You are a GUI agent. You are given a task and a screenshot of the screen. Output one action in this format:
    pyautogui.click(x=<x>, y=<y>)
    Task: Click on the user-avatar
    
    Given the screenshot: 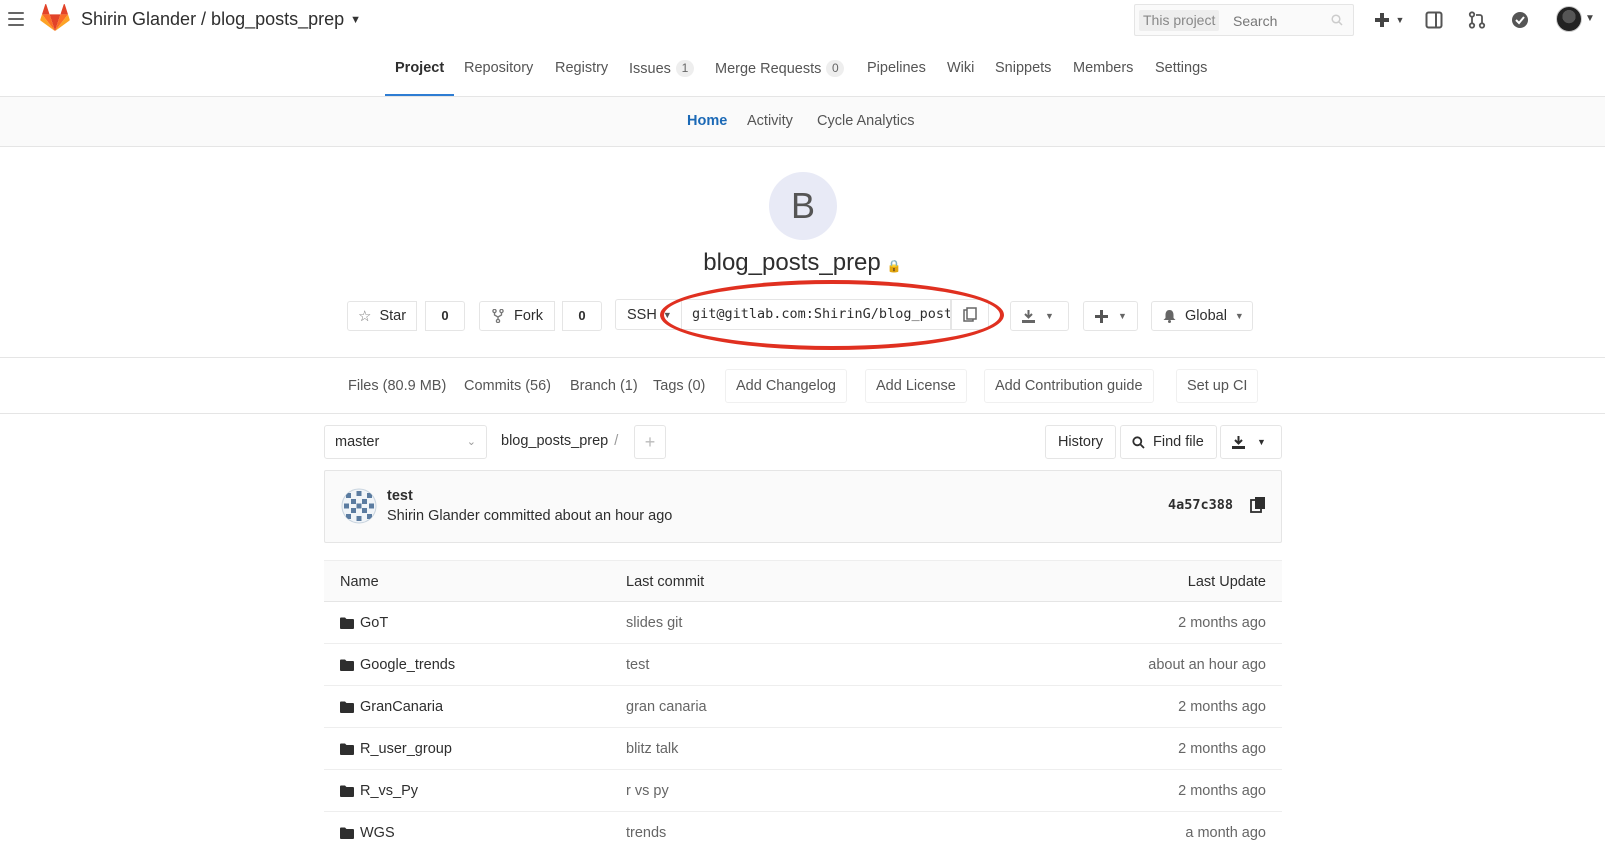 What is the action you would take?
    pyautogui.click(x=1569, y=19)
    